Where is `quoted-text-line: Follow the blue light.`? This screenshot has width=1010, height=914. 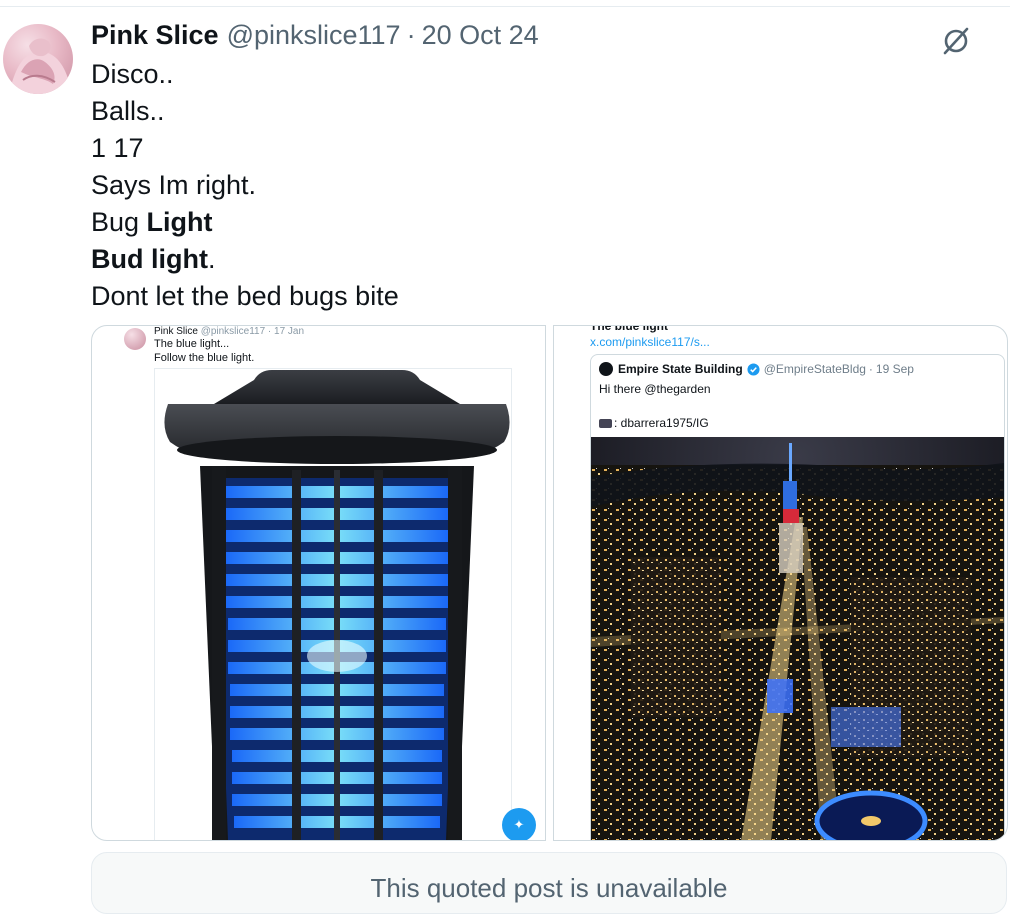
quoted-text-line: Follow the blue light. is located at coordinates (204, 358).